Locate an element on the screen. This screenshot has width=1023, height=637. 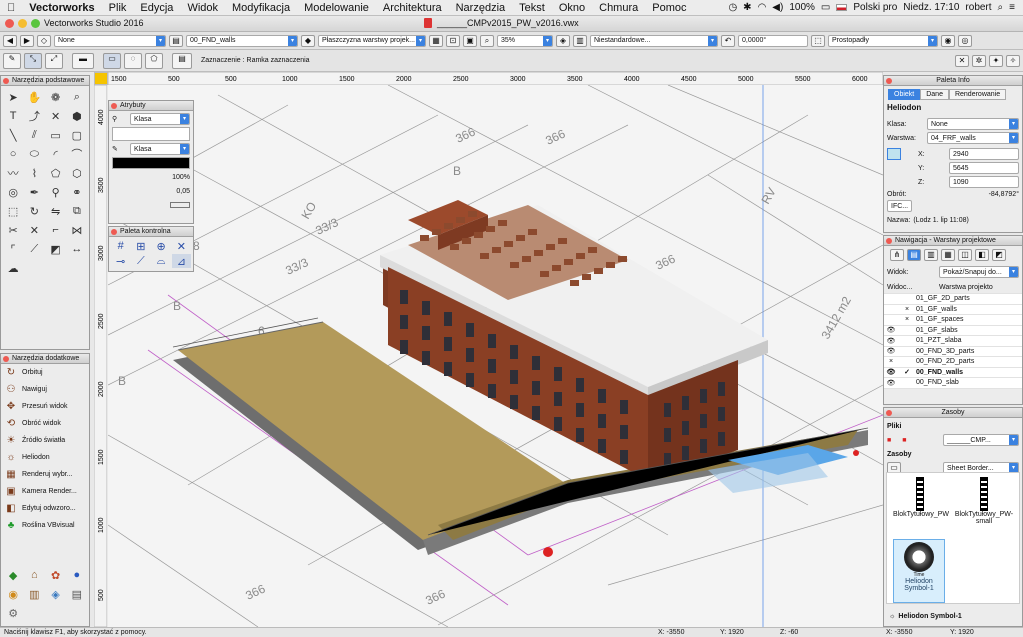
active-class-select: None ▾ is located at coordinates (110, 40).